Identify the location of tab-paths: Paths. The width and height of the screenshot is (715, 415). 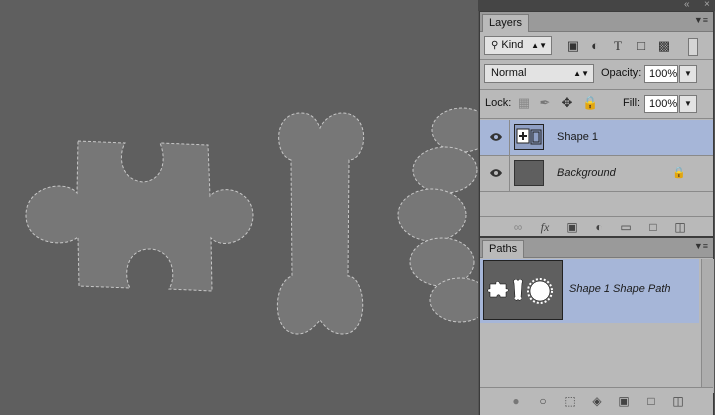
(503, 249).